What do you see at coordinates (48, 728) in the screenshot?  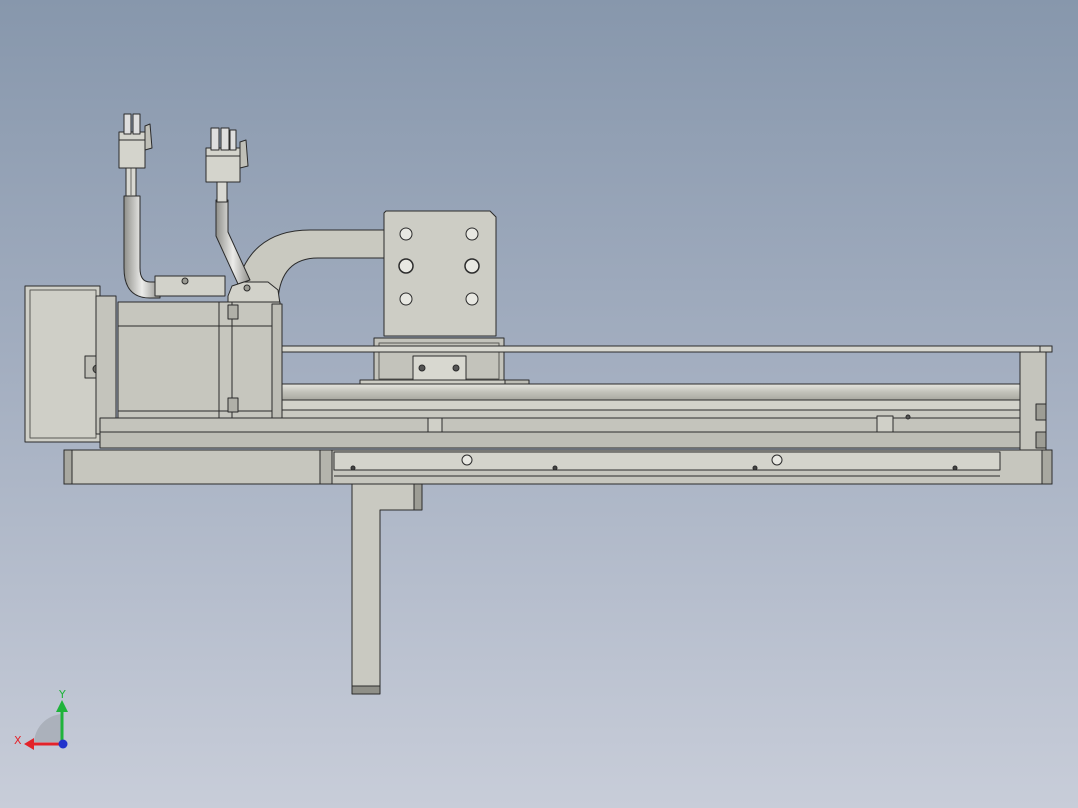 I see `triad-plane-icon` at bounding box center [48, 728].